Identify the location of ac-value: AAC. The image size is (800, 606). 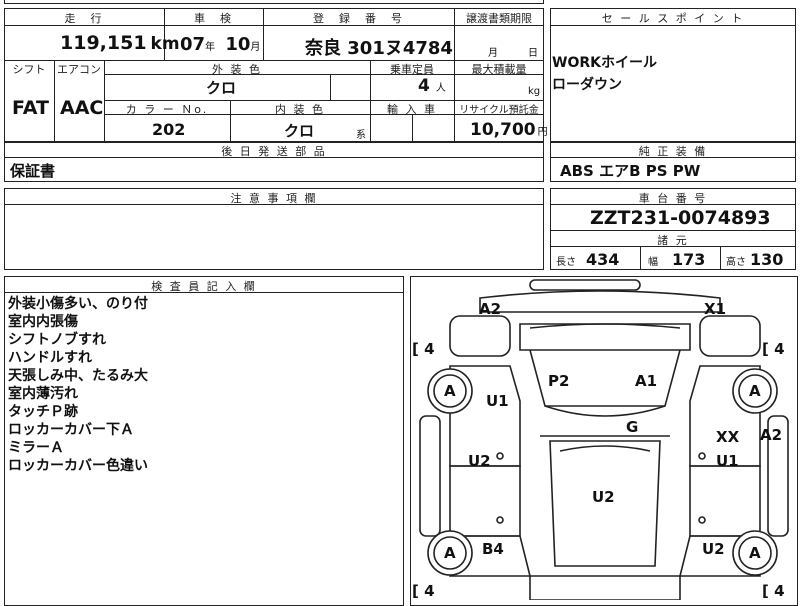
(82, 108).